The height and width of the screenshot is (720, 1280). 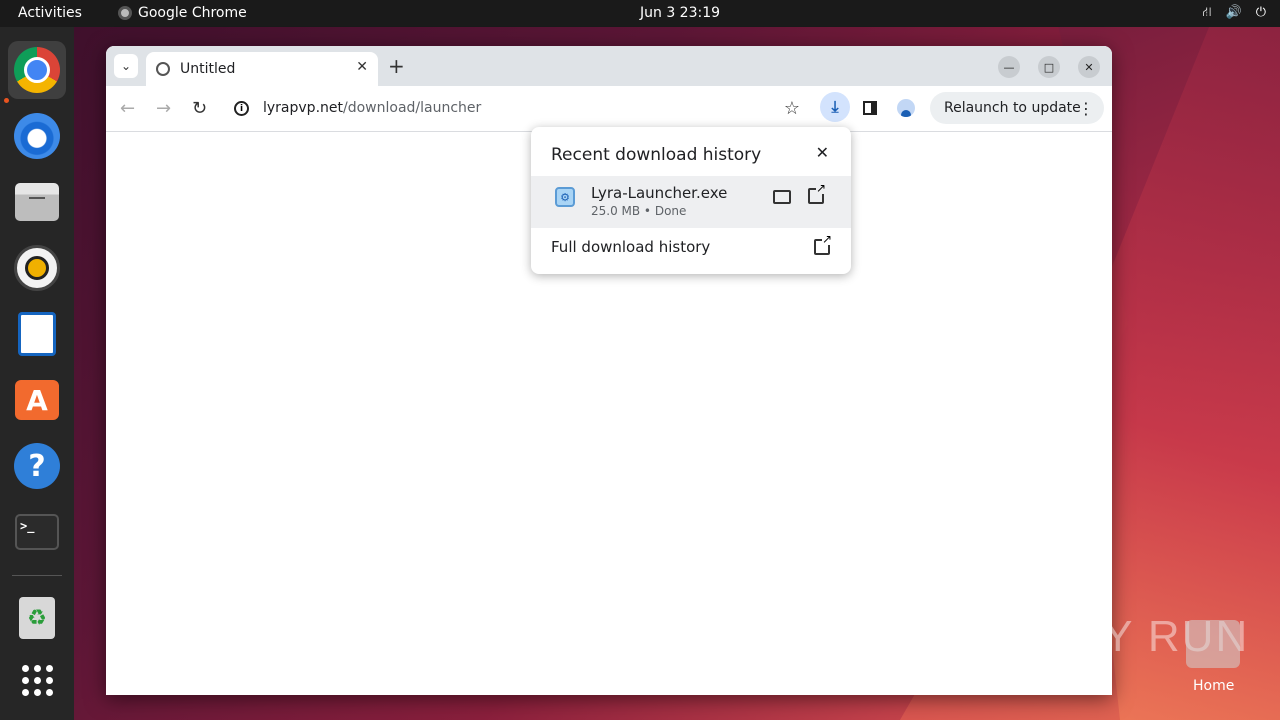 What do you see at coordinates (192, 13) in the screenshot?
I see `app-name: Google Chrome` at bounding box center [192, 13].